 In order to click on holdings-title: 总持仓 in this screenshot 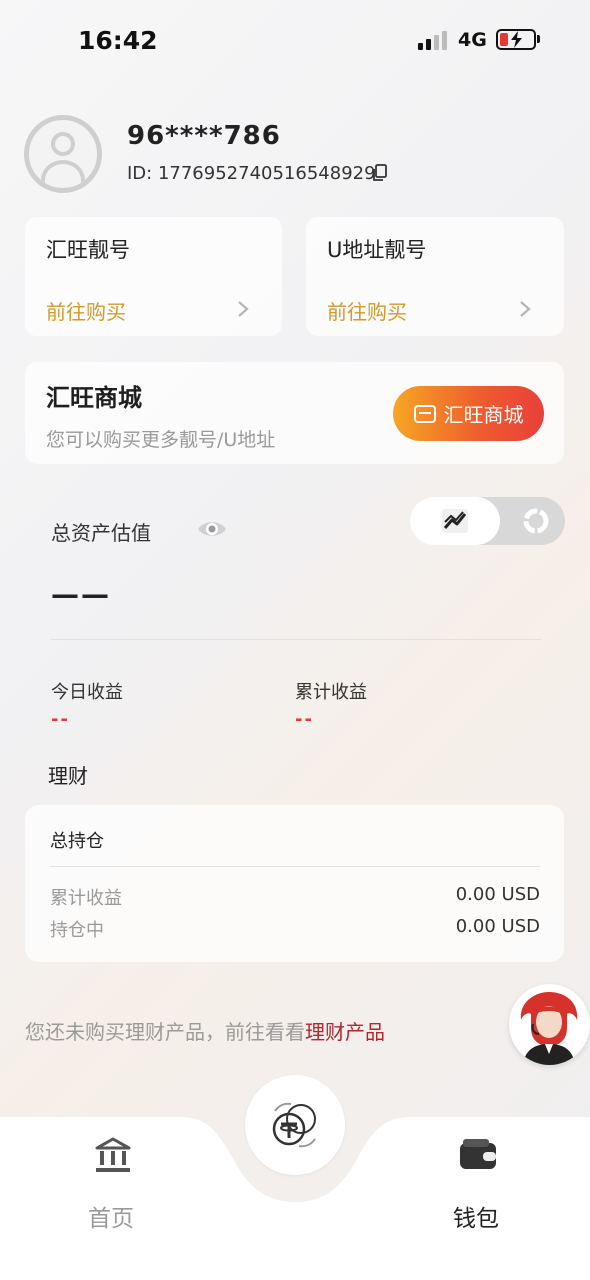, I will do `click(77, 841)`.